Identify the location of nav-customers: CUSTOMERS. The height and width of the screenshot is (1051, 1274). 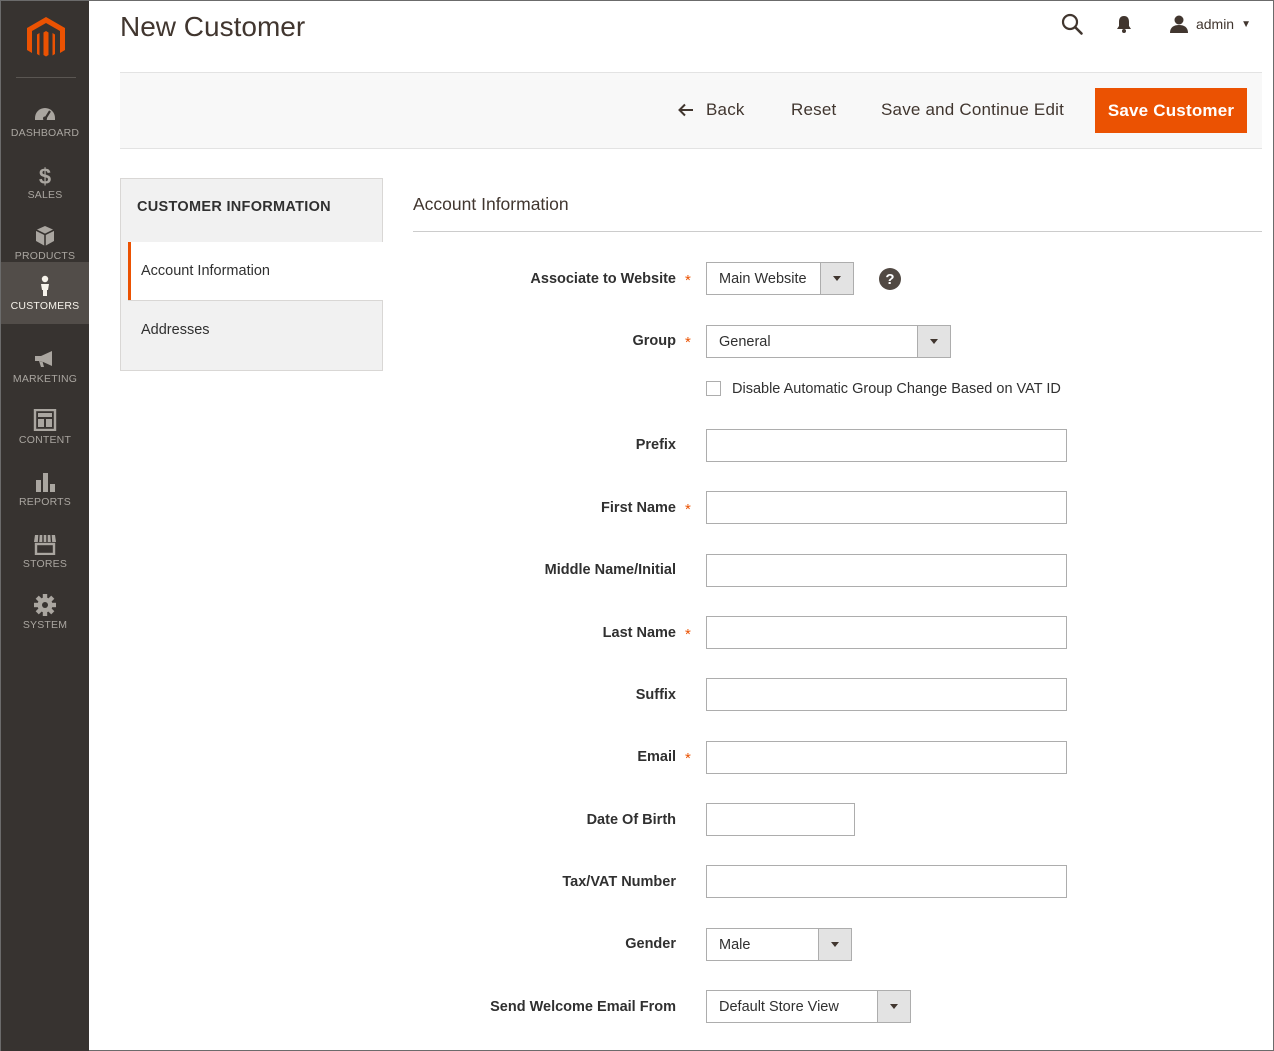
(45, 293).